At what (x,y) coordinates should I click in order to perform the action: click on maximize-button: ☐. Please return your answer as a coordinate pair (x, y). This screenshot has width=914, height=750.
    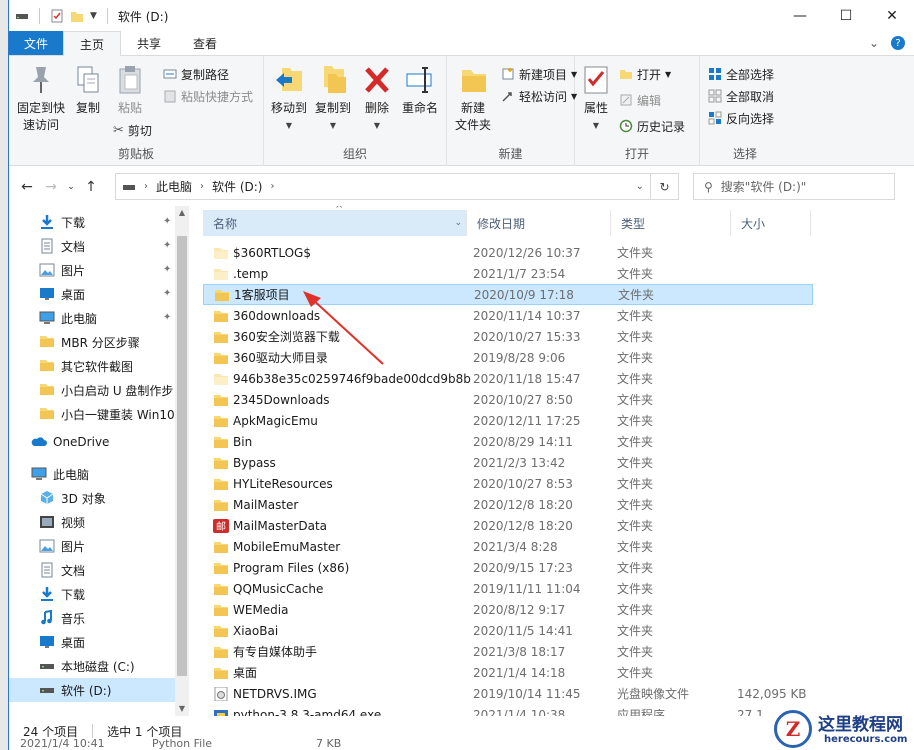
    Looking at the image, I should click on (846, 16).